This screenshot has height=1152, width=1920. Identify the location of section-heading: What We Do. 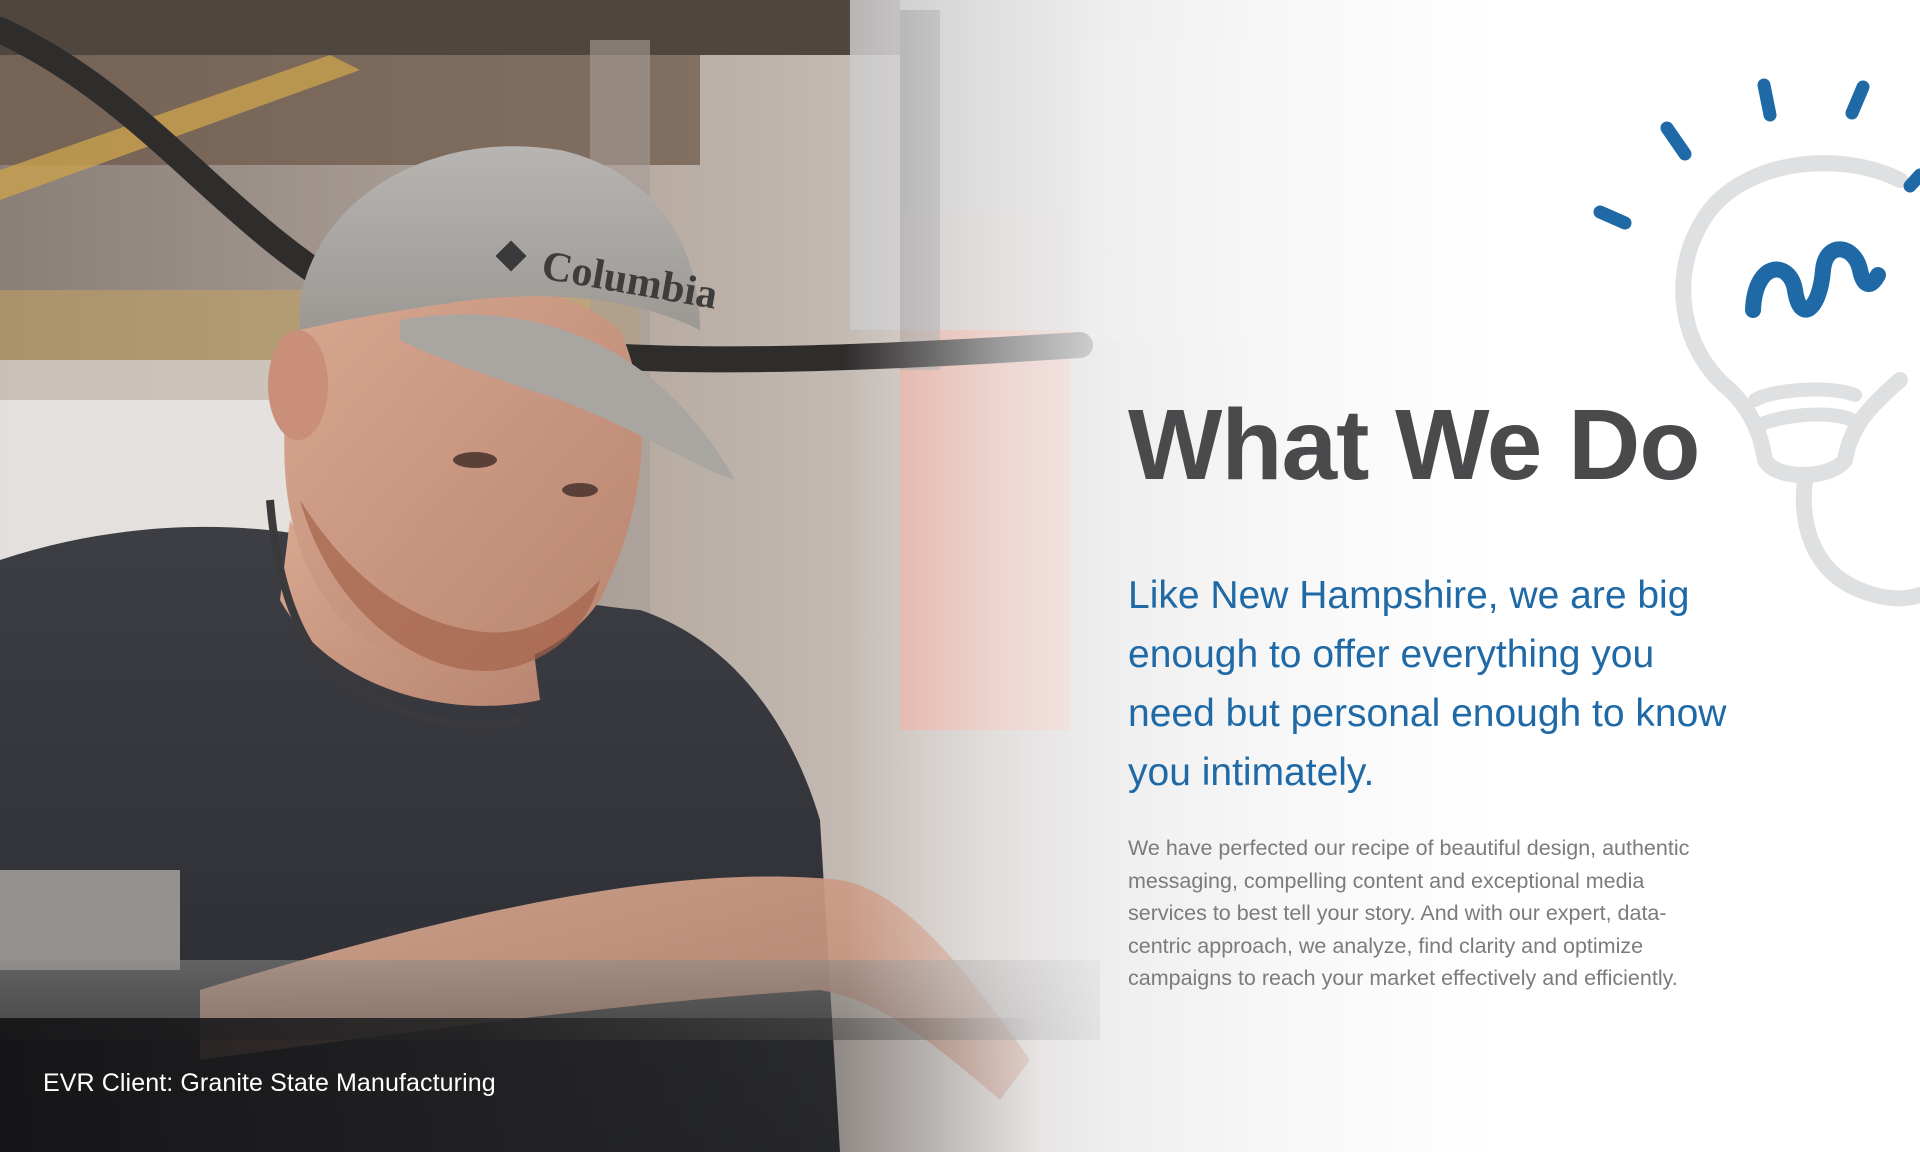
(1414, 445).